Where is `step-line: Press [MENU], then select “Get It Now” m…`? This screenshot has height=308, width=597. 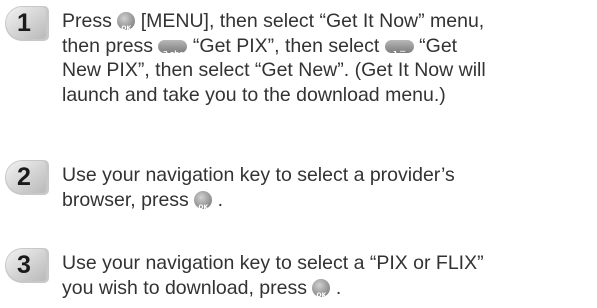 step-line: Press [MENU], then select “Get It Now” m… is located at coordinates (324, 25).